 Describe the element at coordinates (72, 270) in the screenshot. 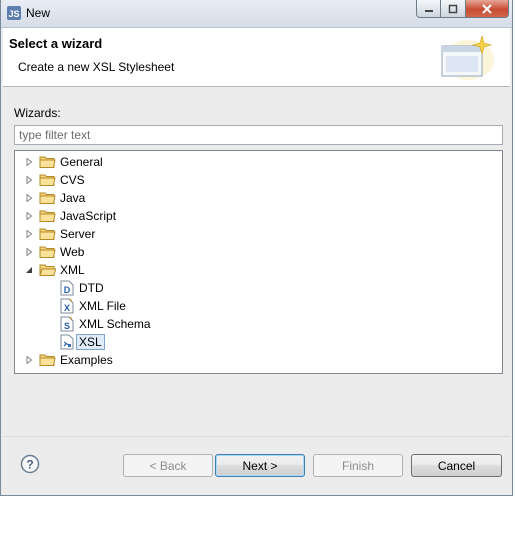

I see `tree-item-label: XML` at that location.